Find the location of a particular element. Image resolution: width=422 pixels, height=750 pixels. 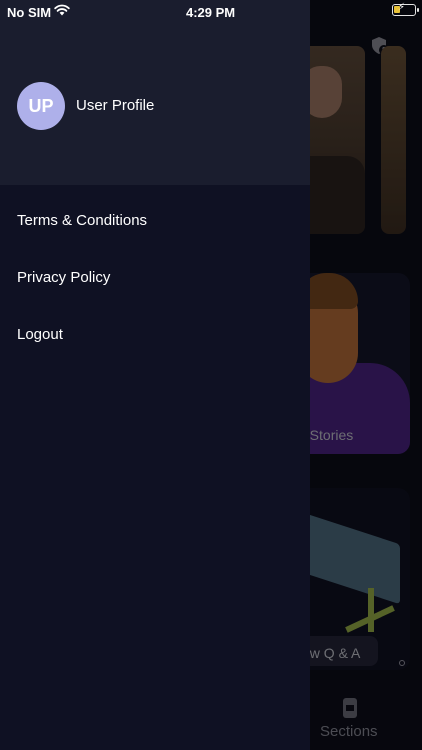

status-bar: No SIM 4:29 PM ⚡ is located at coordinates (211, 11).